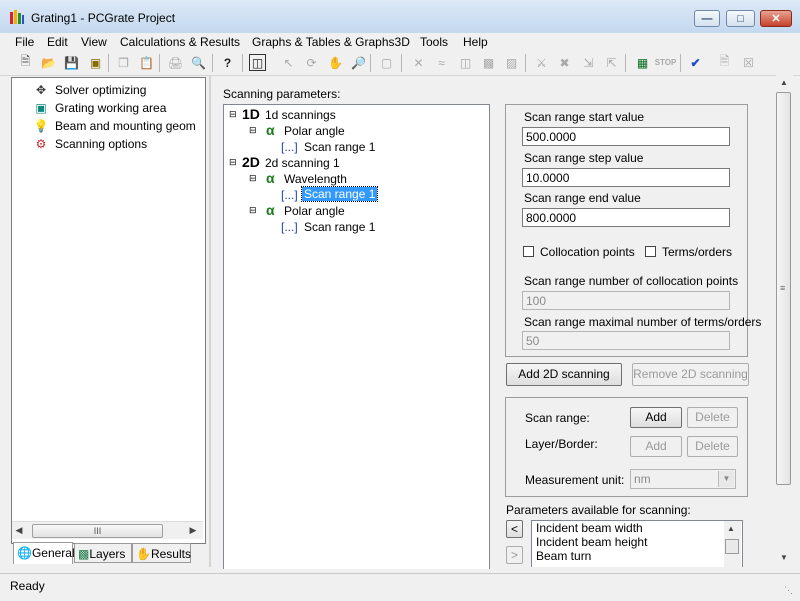  Describe the element at coordinates (642, 62) in the screenshot. I see `table-button: ▦` at that location.